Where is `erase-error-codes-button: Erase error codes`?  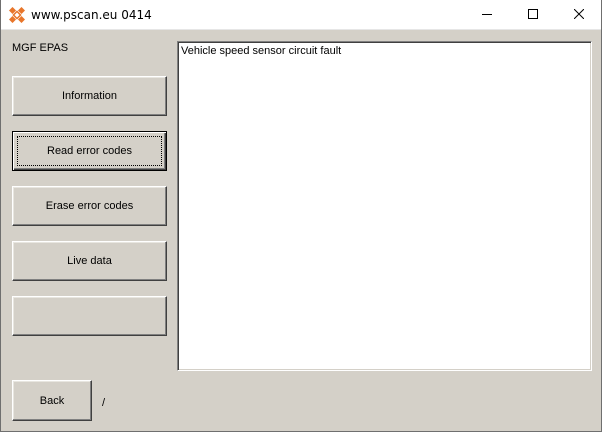
erase-error-codes-button: Erase error codes is located at coordinates (89, 206).